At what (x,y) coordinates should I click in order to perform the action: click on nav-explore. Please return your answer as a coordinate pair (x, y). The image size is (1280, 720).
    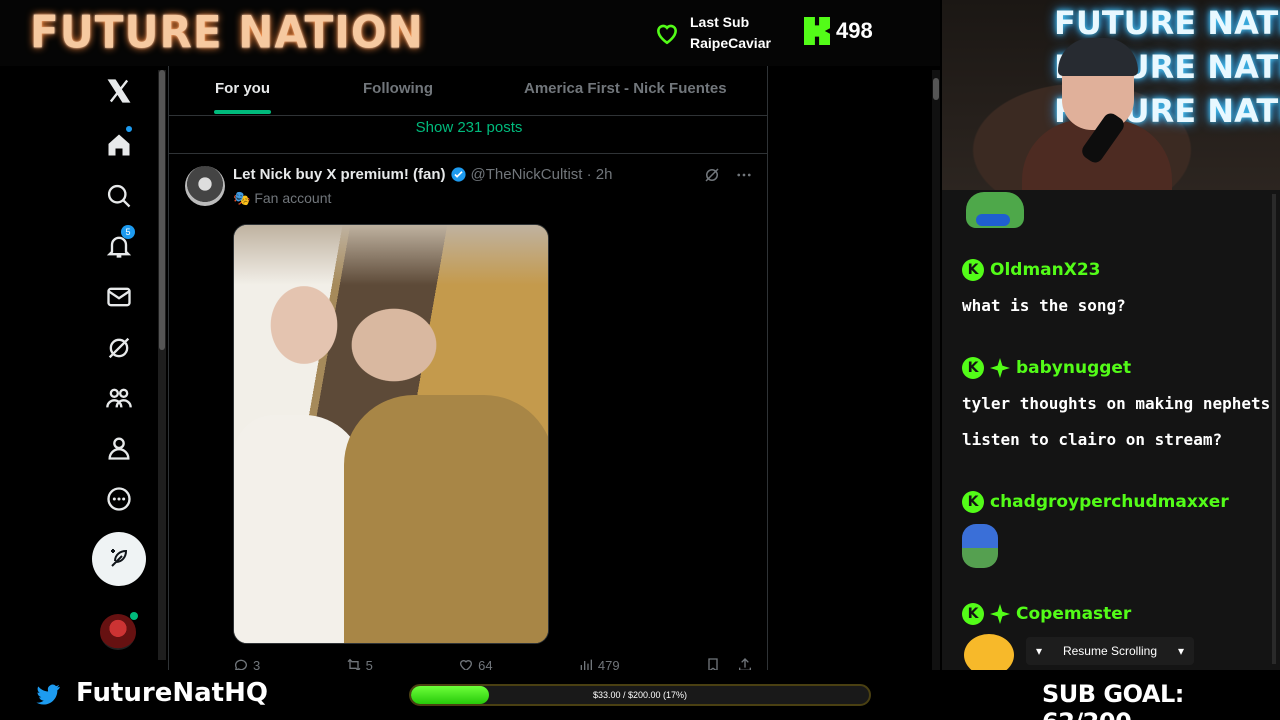
    Looking at the image, I should click on (119, 196).